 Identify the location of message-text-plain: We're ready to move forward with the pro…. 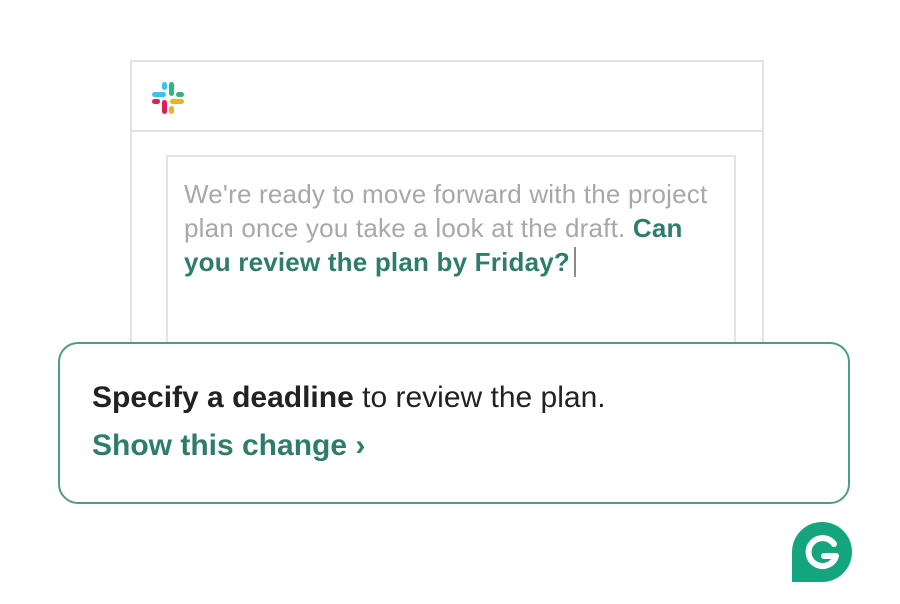
(446, 211).